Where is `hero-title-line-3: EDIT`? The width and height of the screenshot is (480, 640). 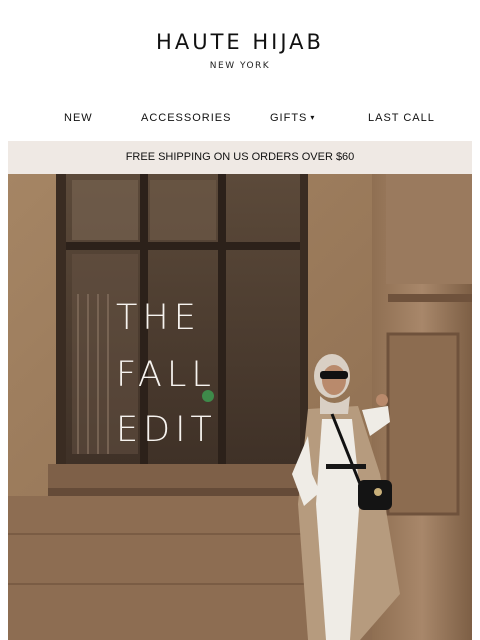 hero-title-line-3: EDIT is located at coordinates (166, 430).